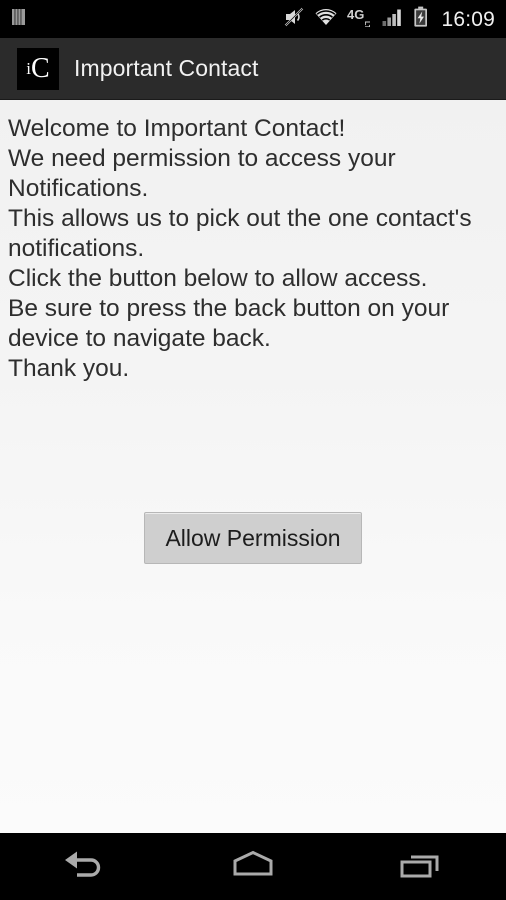 The height and width of the screenshot is (900, 506). I want to click on app-title: Important Contact, so click(166, 68).